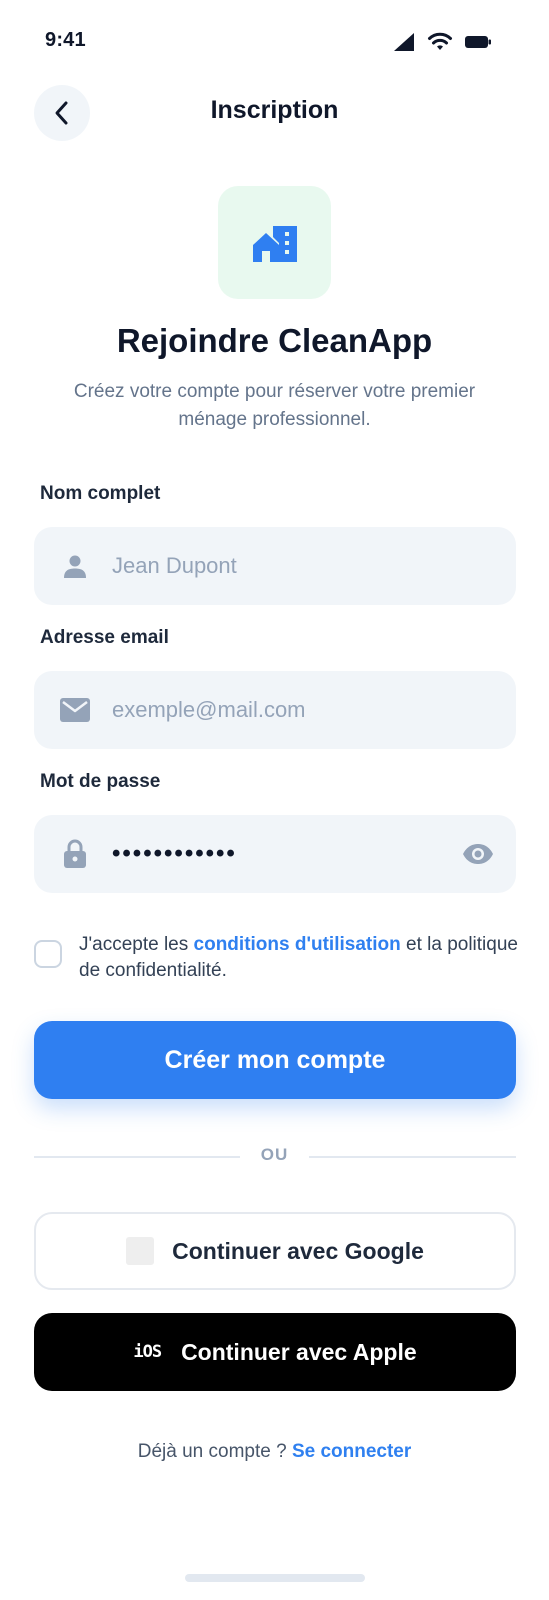 The height and width of the screenshot is (1600, 549). Describe the element at coordinates (104, 637) in the screenshot. I see `email-label: Adresse email` at that location.